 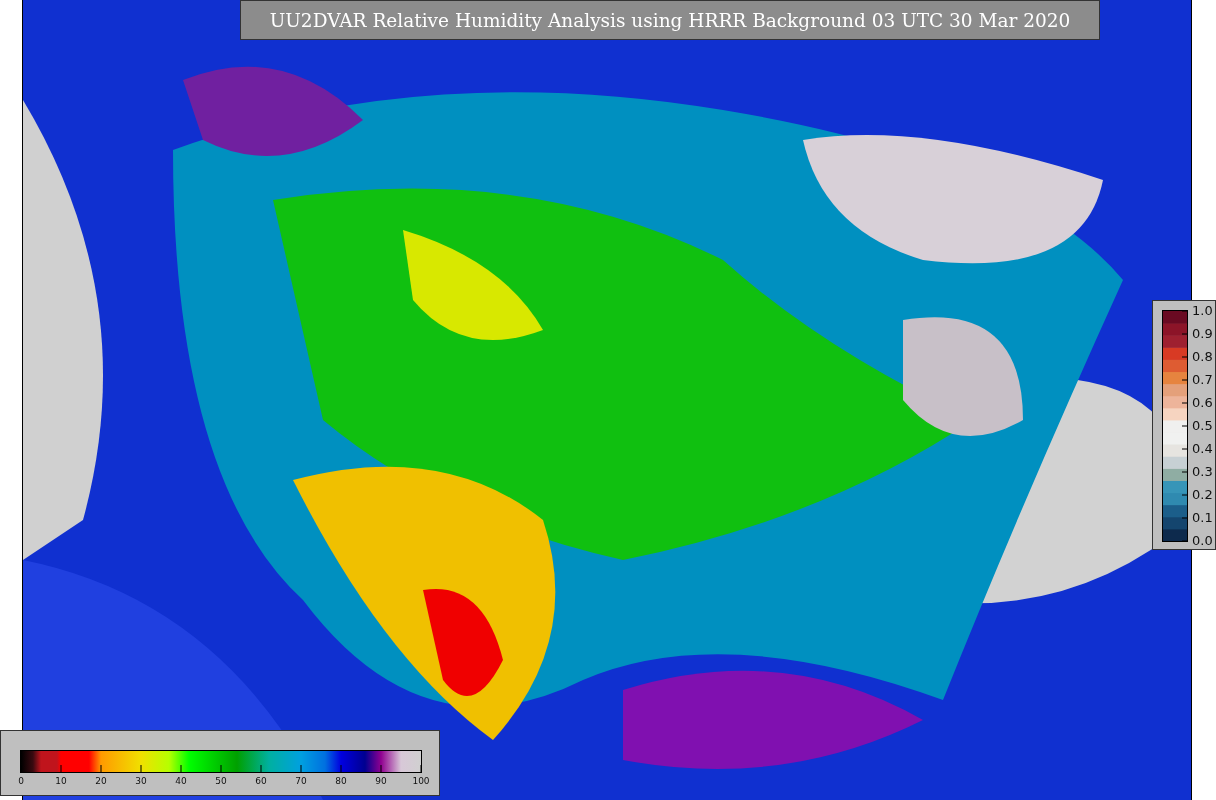 I want to click on tick-label: 80, so click(x=341, y=781).